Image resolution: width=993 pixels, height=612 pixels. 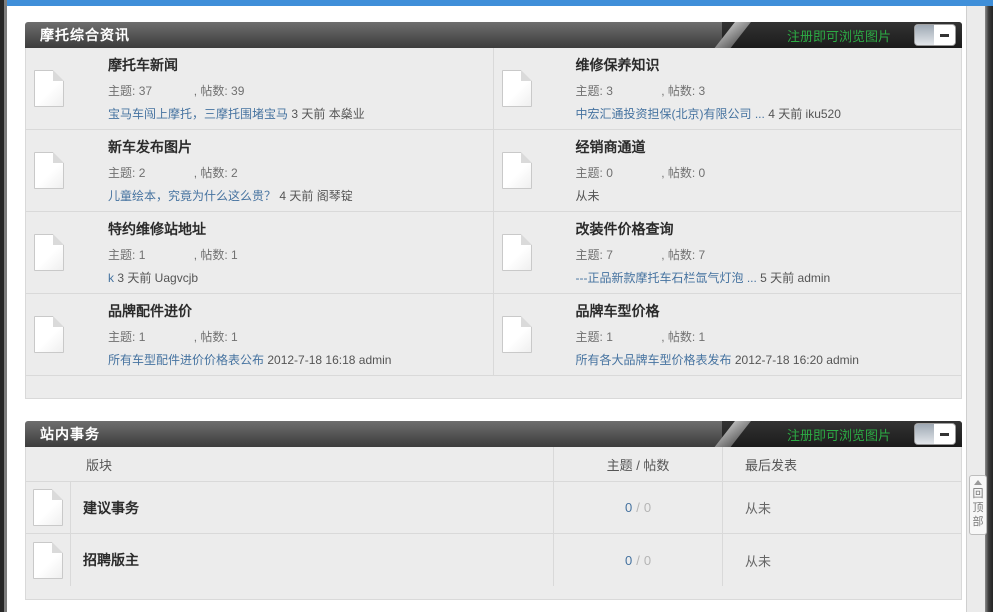 I want to click on window-left-edge-inner, so click(x=5, y=306).